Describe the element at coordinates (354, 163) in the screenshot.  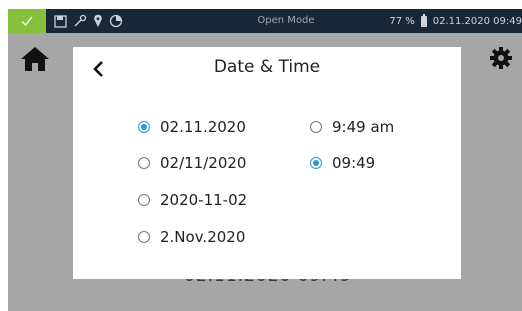
I see `time-option-label: 09:49` at that location.